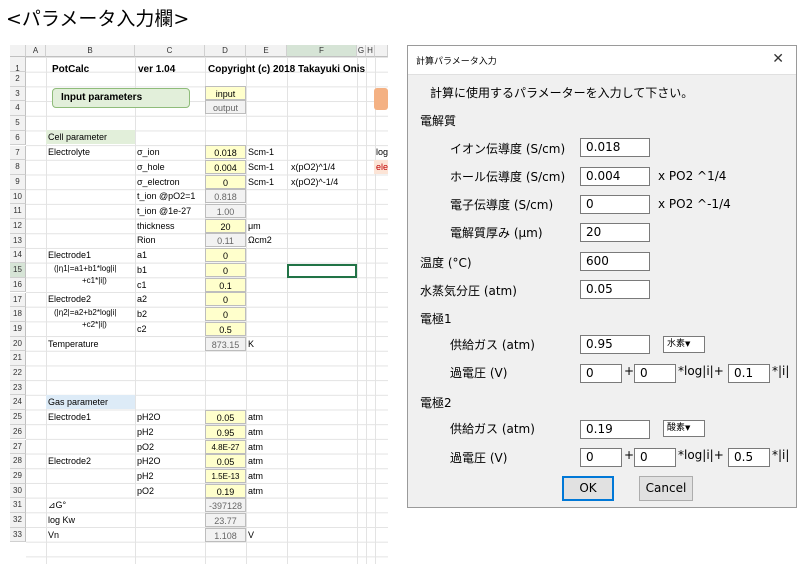 This screenshot has height=564, width=800. Describe the element at coordinates (601, 373) in the screenshot. I see `e1-a-input: 0` at that location.